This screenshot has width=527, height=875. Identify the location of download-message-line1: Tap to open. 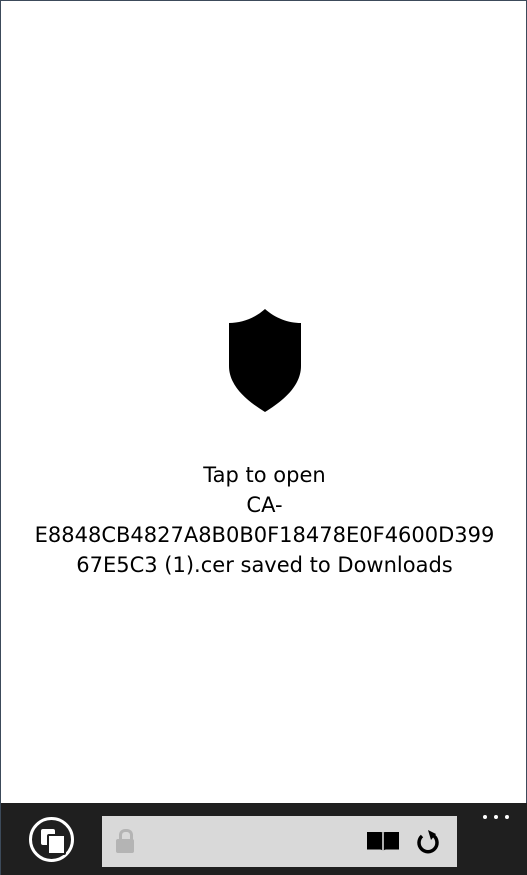
(264, 475).